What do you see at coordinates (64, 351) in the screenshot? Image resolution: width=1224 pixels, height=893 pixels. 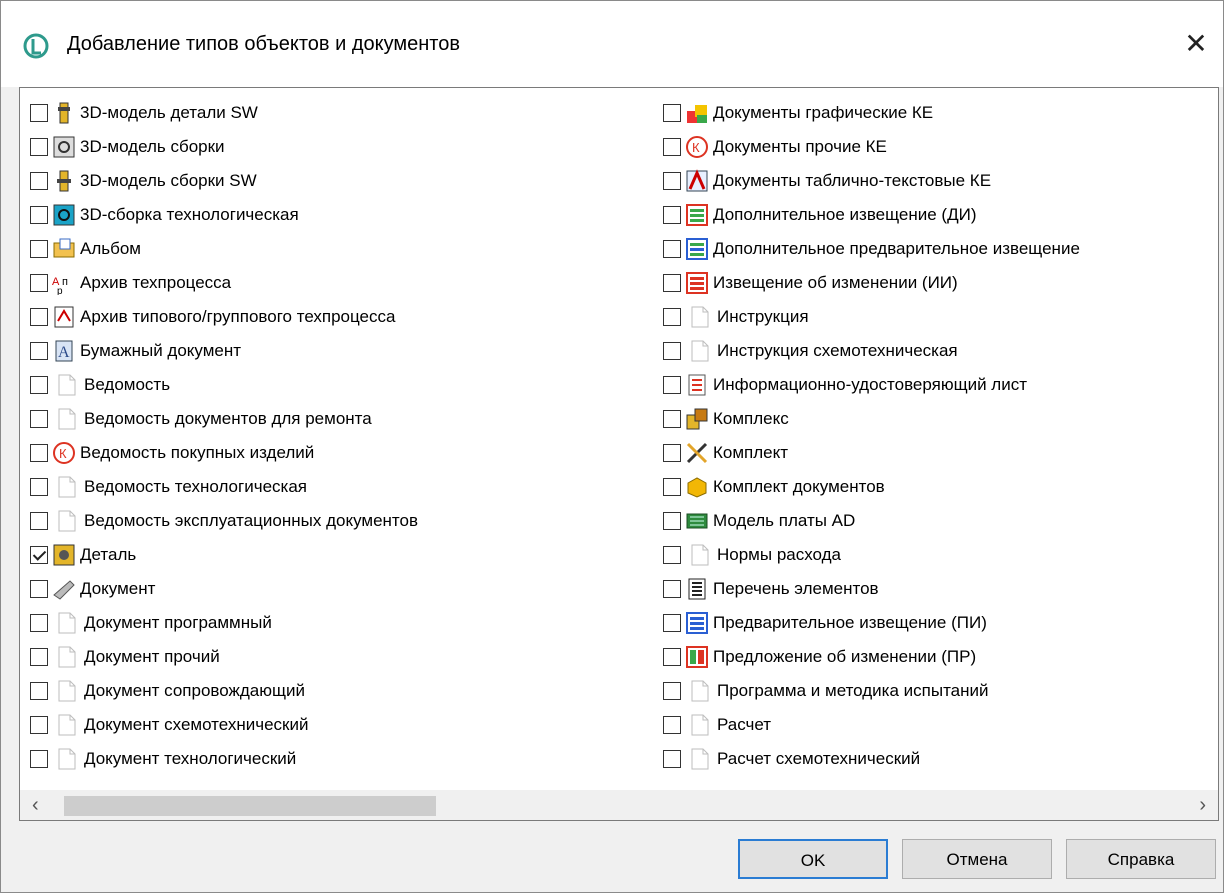 I see `paper-document-icon: A` at bounding box center [64, 351].